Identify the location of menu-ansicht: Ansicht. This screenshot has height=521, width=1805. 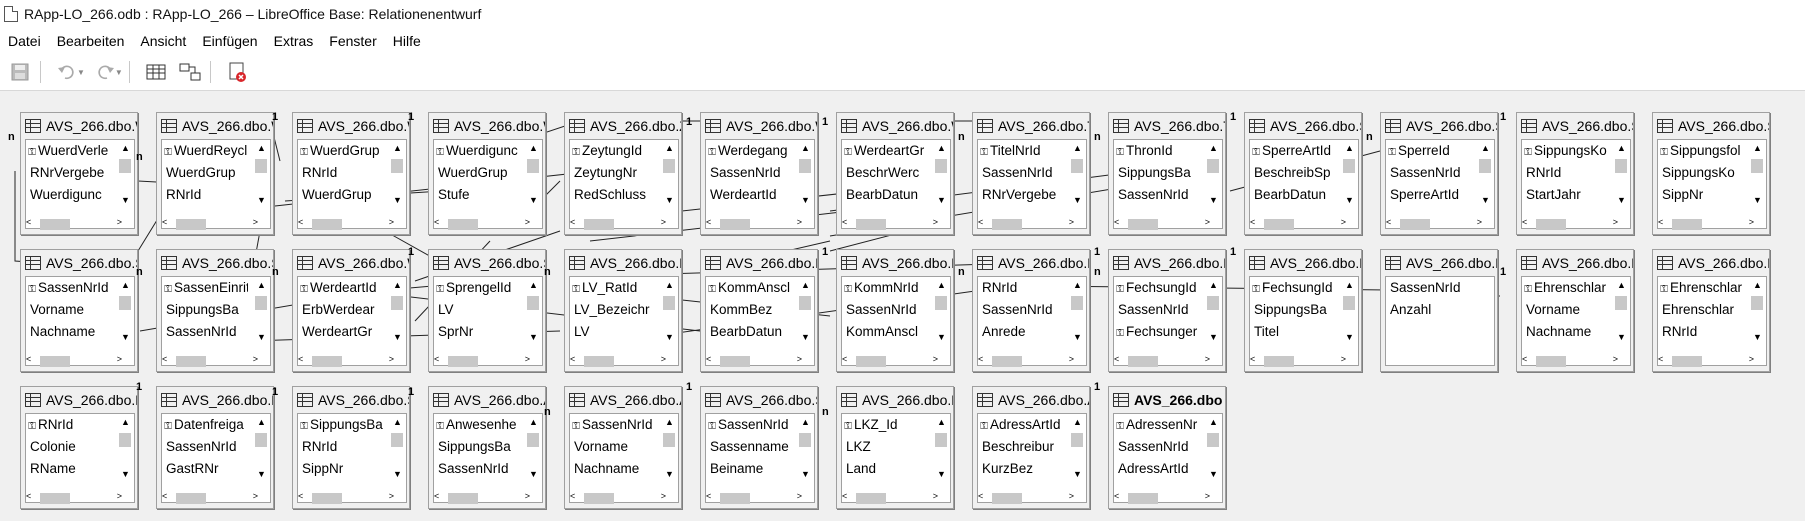
(163, 41).